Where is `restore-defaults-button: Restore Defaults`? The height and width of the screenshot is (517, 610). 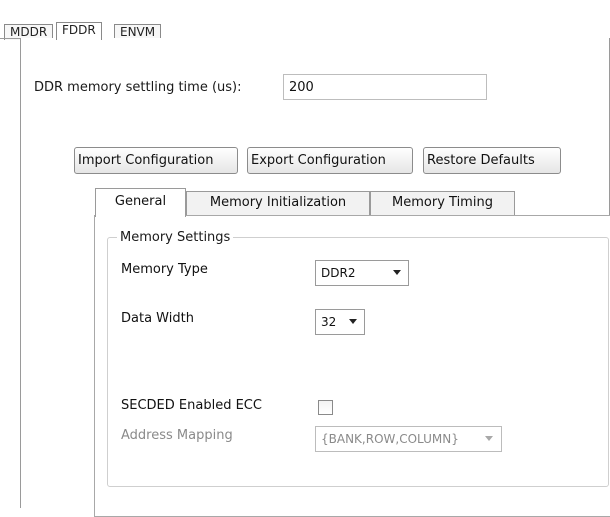 restore-defaults-button: Restore Defaults is located at coordinates (492, 160).